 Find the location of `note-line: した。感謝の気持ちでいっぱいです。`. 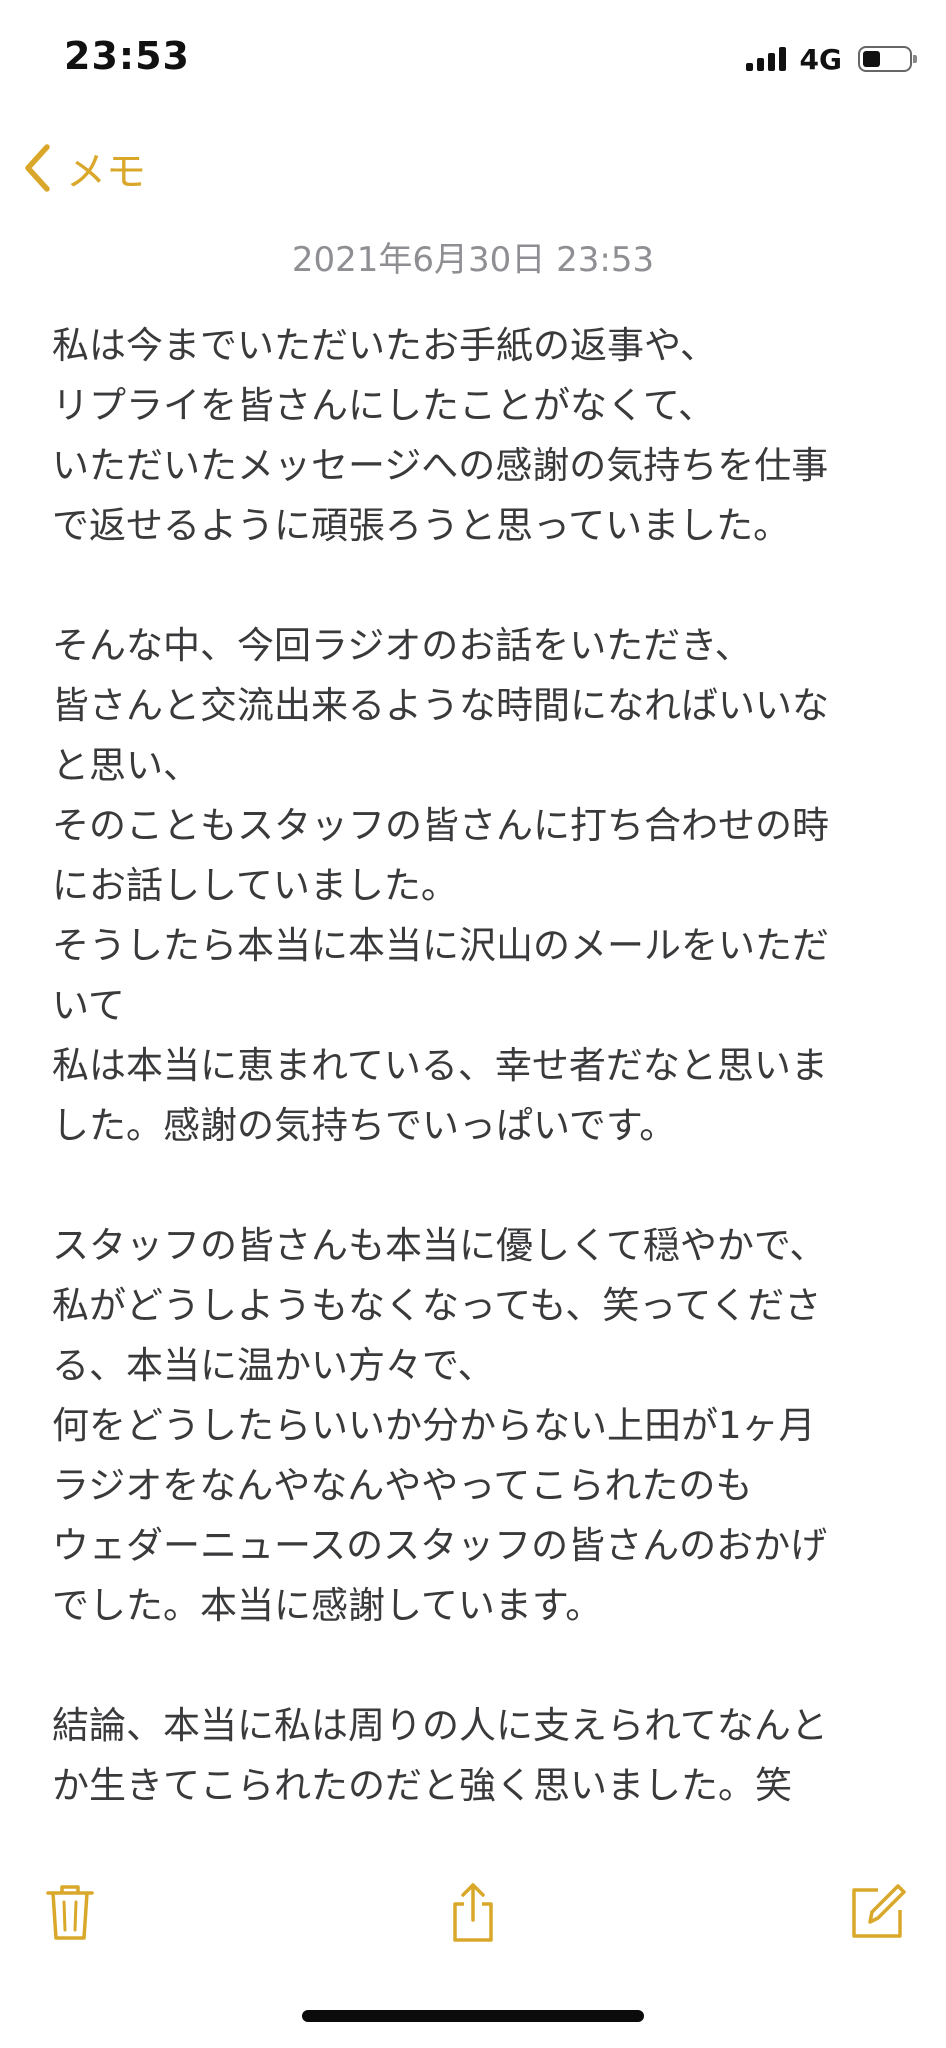

note-line: した。感謝の気持ちでいっぱいです。 is located at coordinates (364, 1125).